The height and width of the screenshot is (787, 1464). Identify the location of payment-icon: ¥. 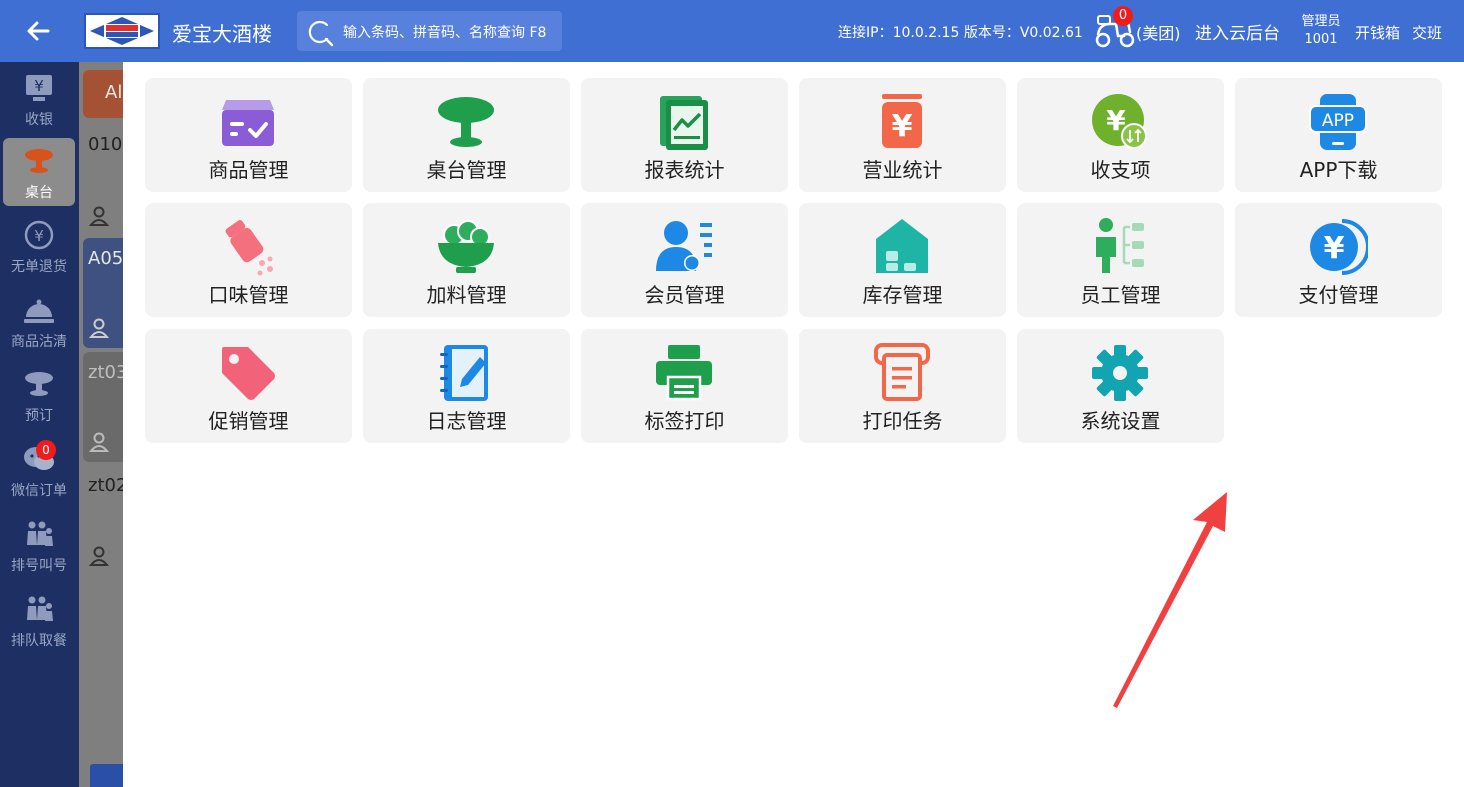
(1339, 247).